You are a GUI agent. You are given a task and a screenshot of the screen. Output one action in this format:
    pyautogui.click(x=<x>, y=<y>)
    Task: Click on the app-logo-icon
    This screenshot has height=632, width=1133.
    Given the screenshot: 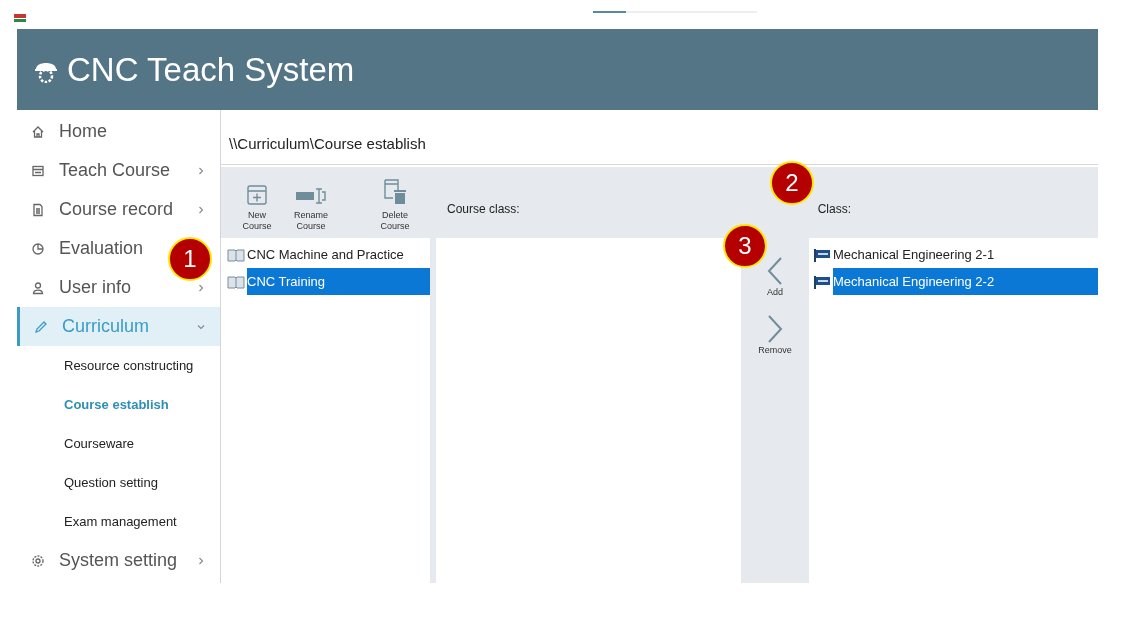 What is the action you would take?
    pyautogui.click(x=20, y=18)
    